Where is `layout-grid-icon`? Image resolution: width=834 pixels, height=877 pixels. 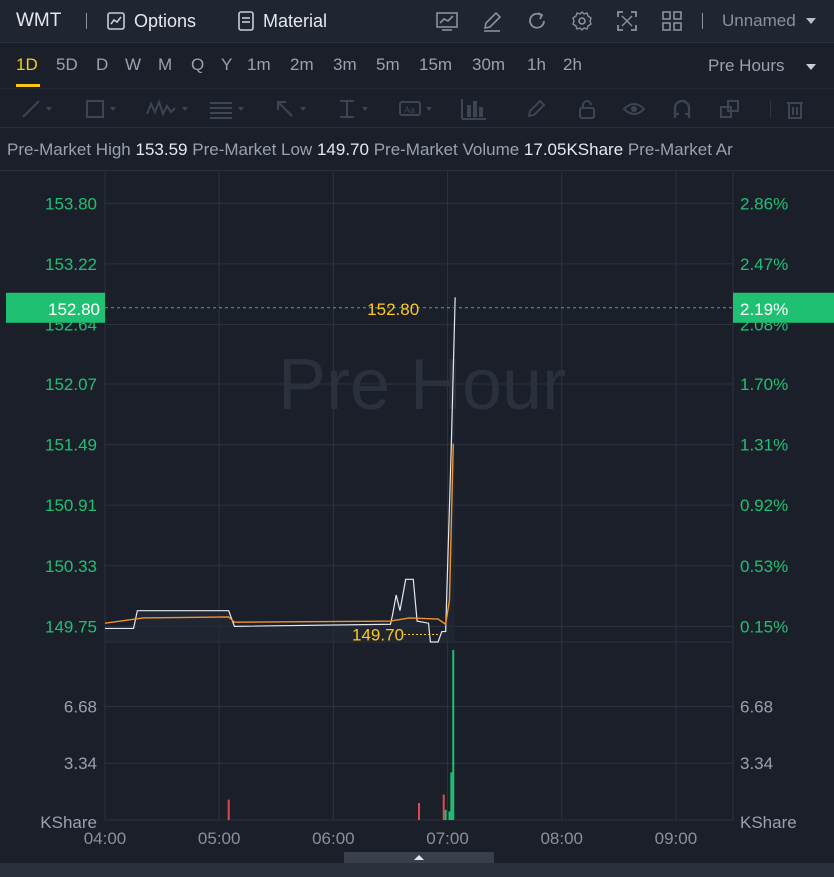 layout-grid-icon is located at coordinates (672, 21).